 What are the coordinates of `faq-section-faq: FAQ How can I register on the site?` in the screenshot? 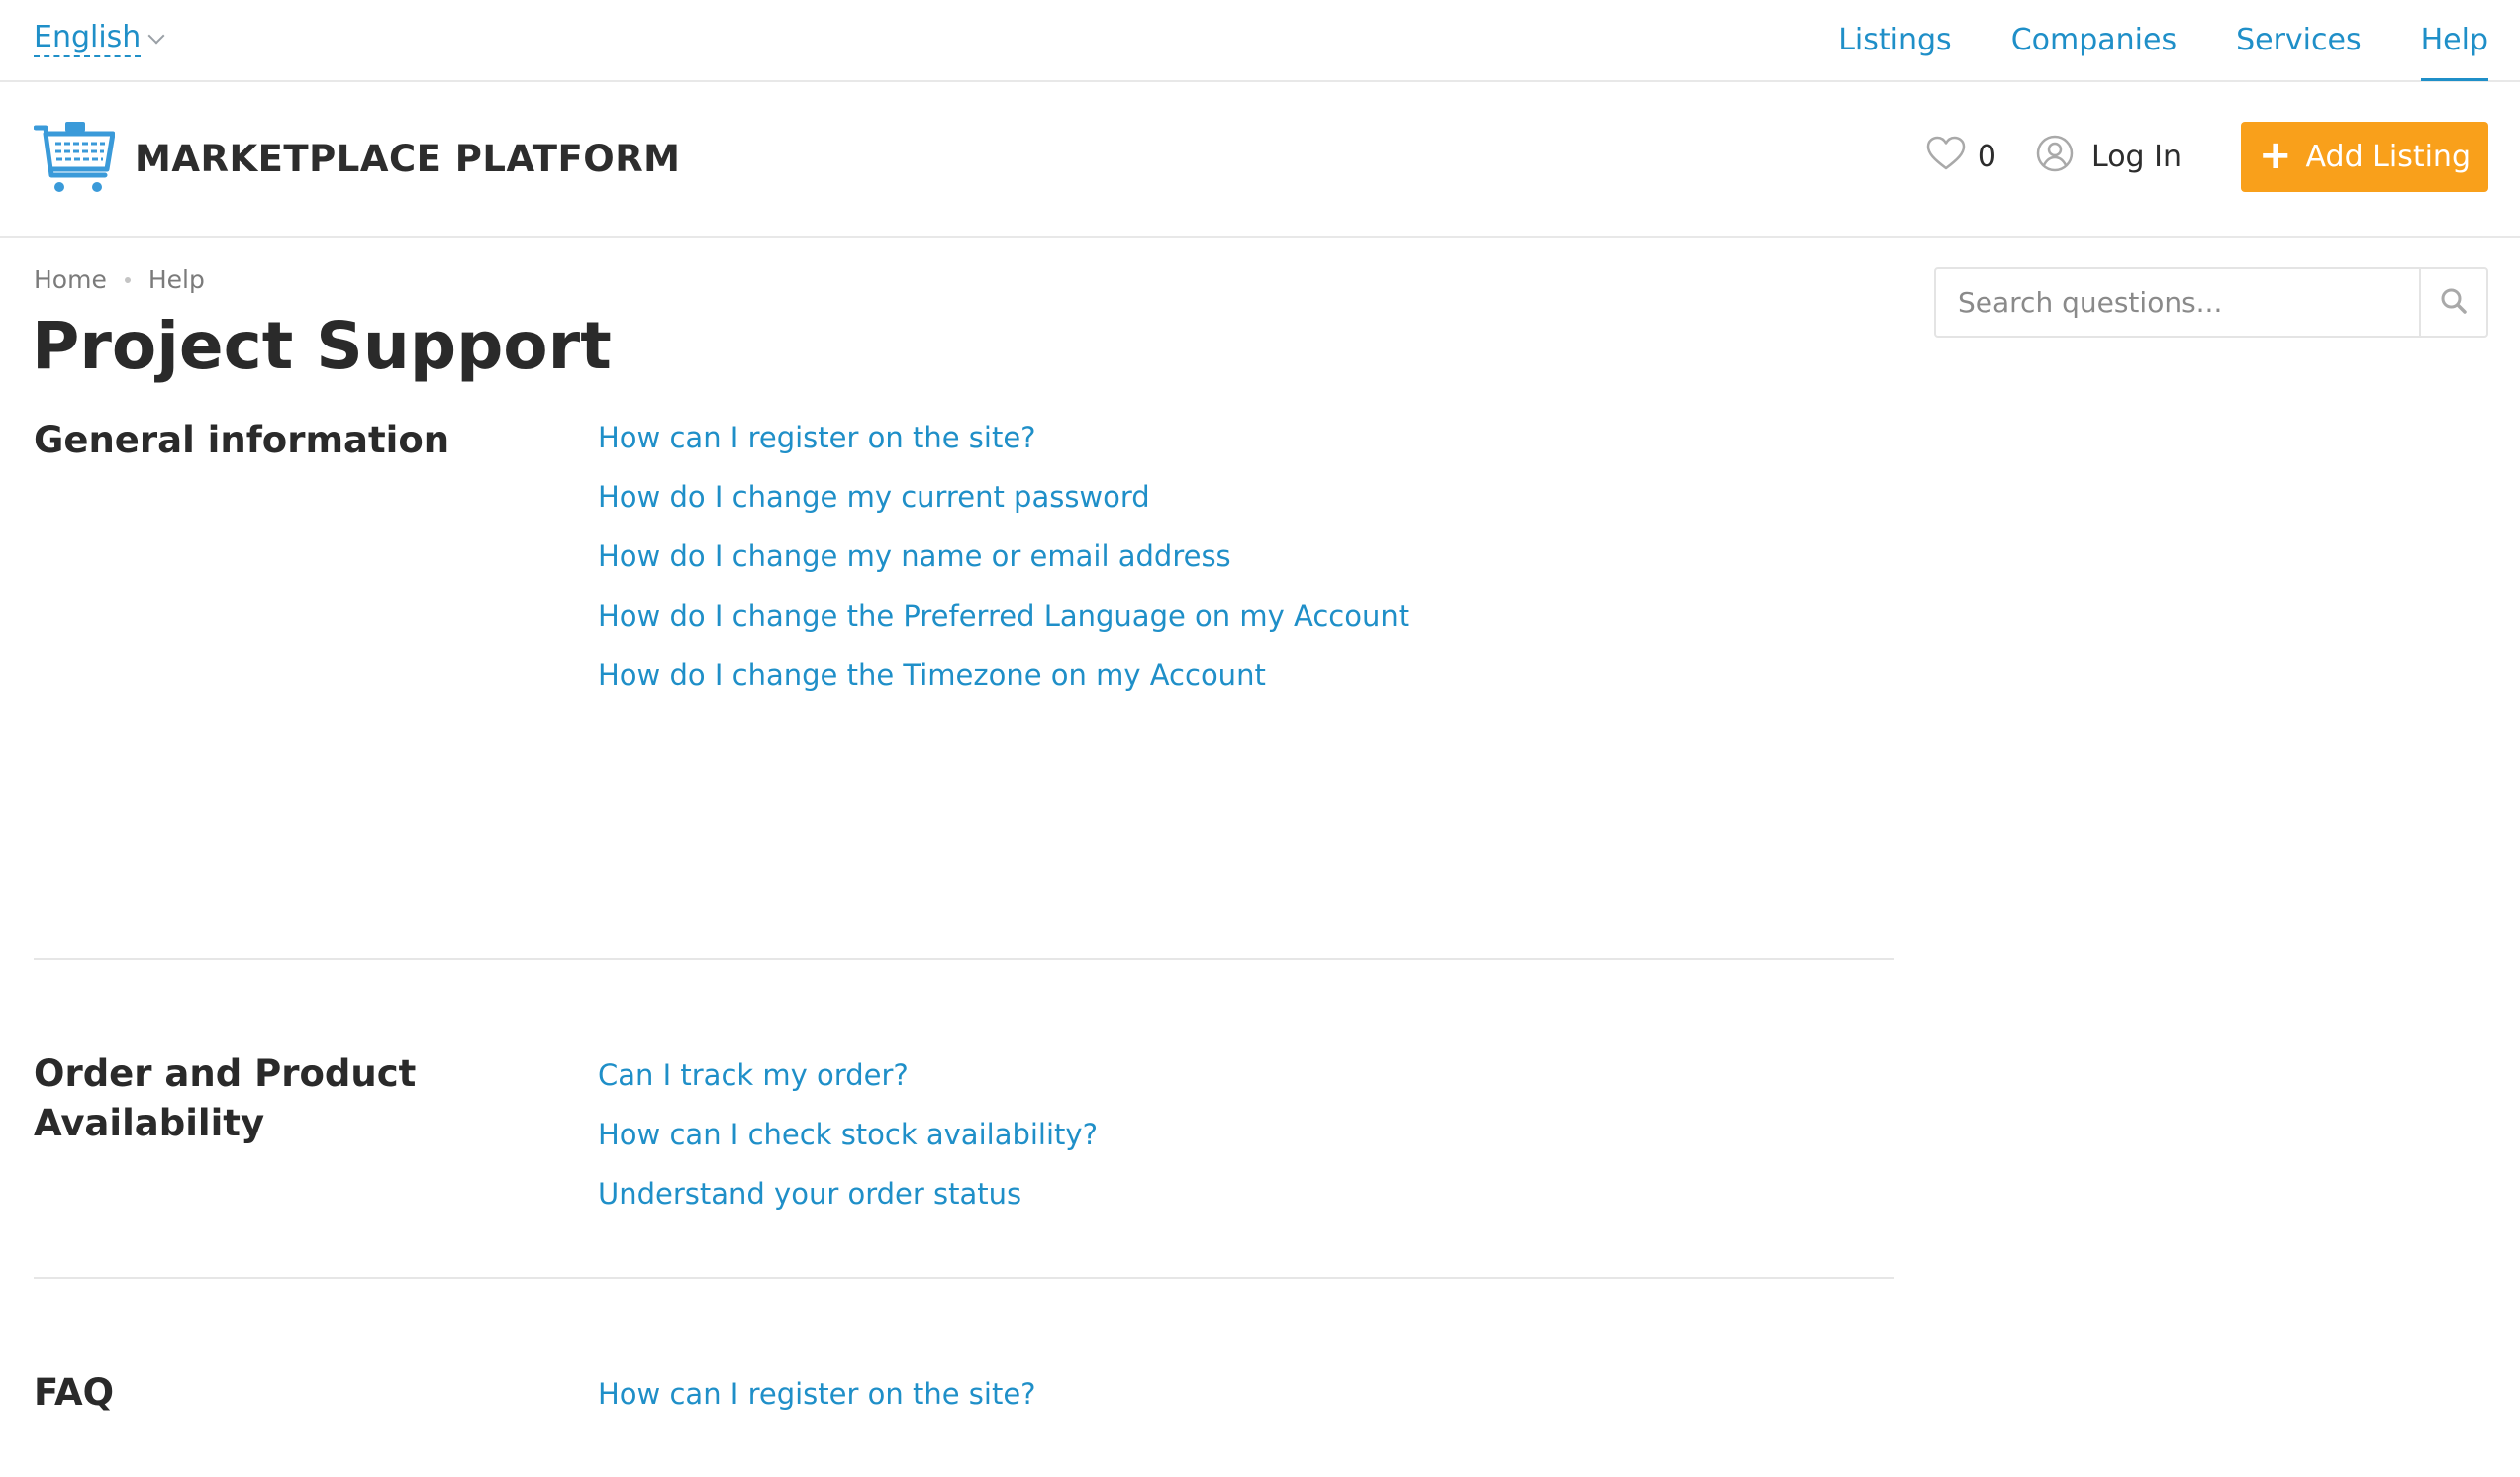 It's located at (964, 1378).